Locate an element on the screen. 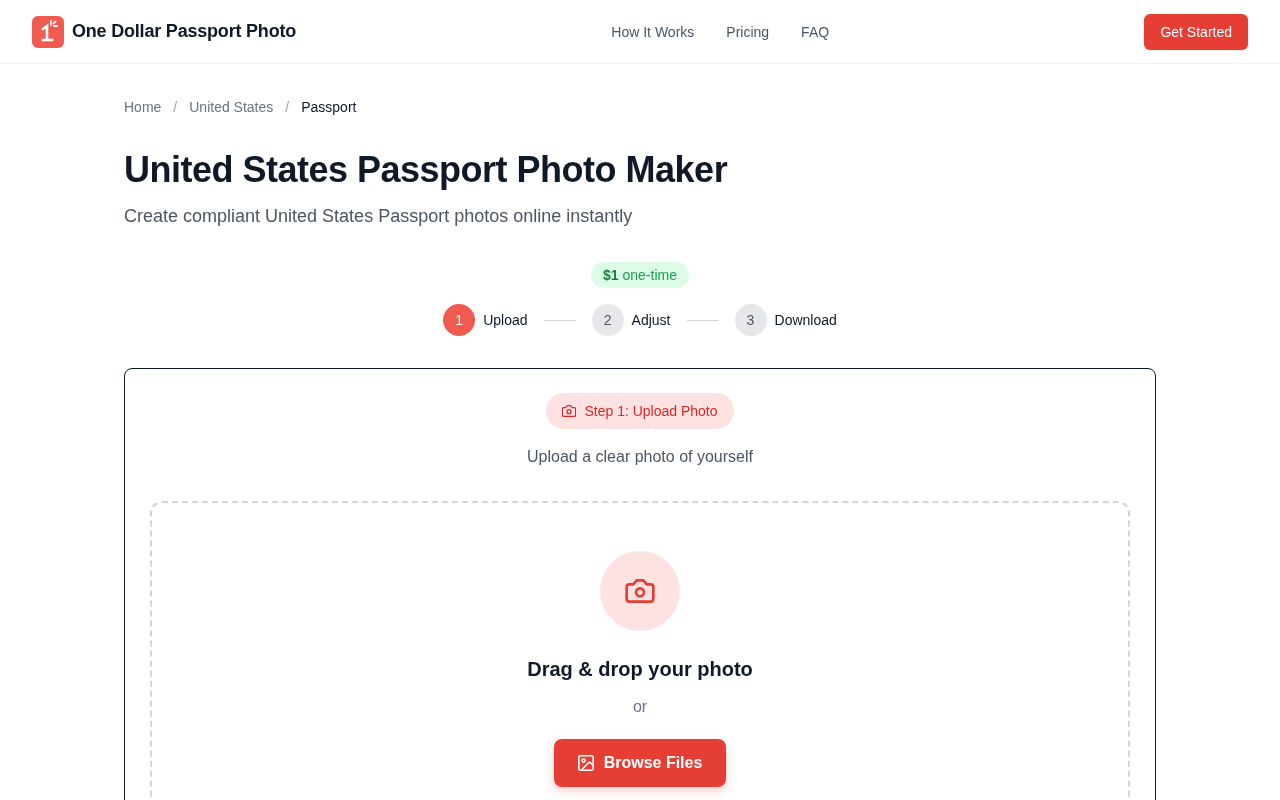 This screenshot has width=1280, height=800. page-title: United States Passport Photo Maker is located at coordinates (426, 170).